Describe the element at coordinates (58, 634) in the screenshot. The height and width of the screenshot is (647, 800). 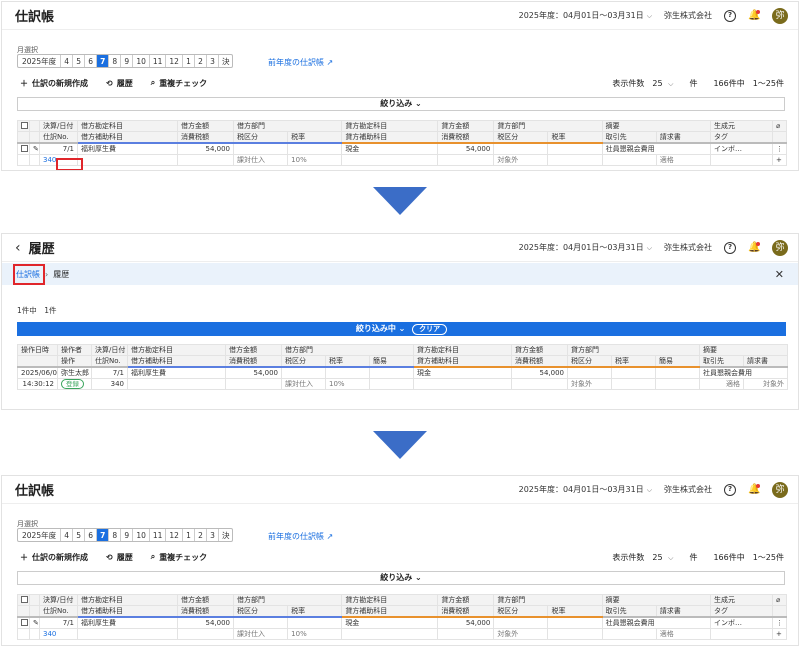
I see `entry-number-link: 340` at that location.